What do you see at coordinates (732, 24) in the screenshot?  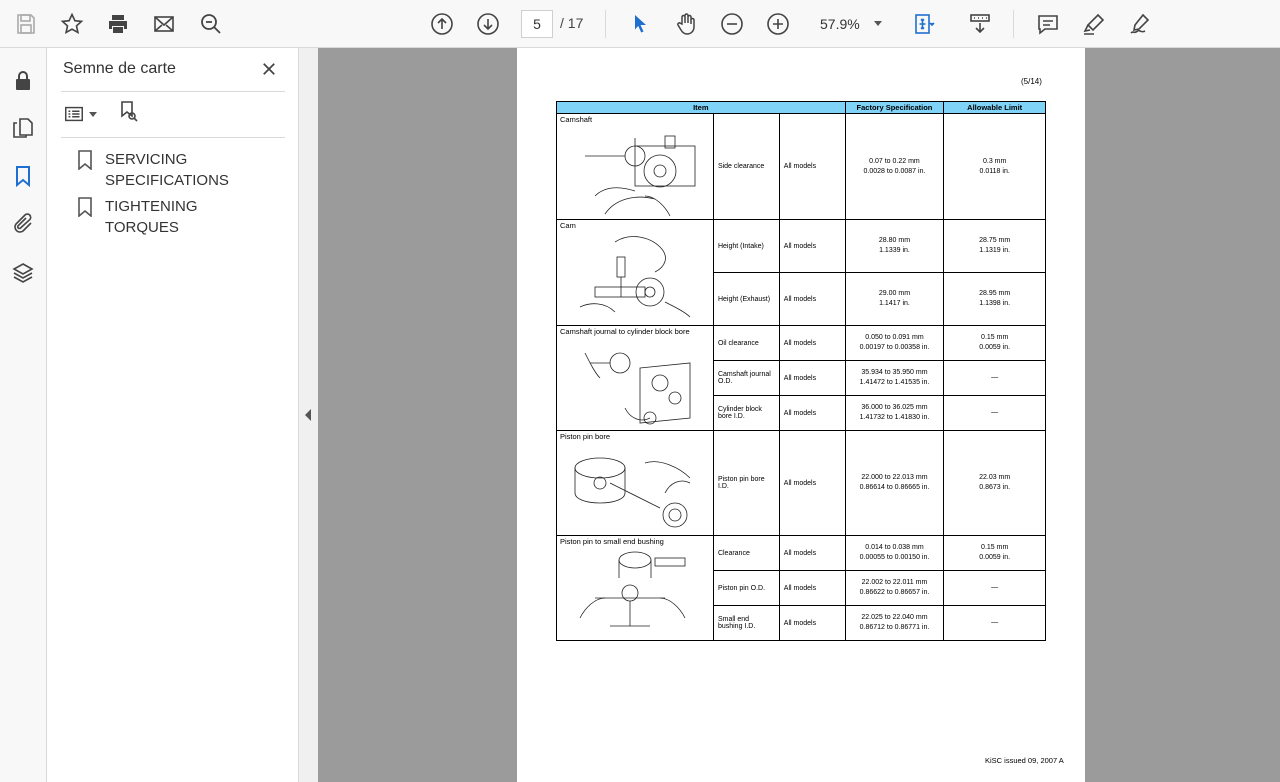 I see `zoom-out-icon` at bounding box center [732, 24].